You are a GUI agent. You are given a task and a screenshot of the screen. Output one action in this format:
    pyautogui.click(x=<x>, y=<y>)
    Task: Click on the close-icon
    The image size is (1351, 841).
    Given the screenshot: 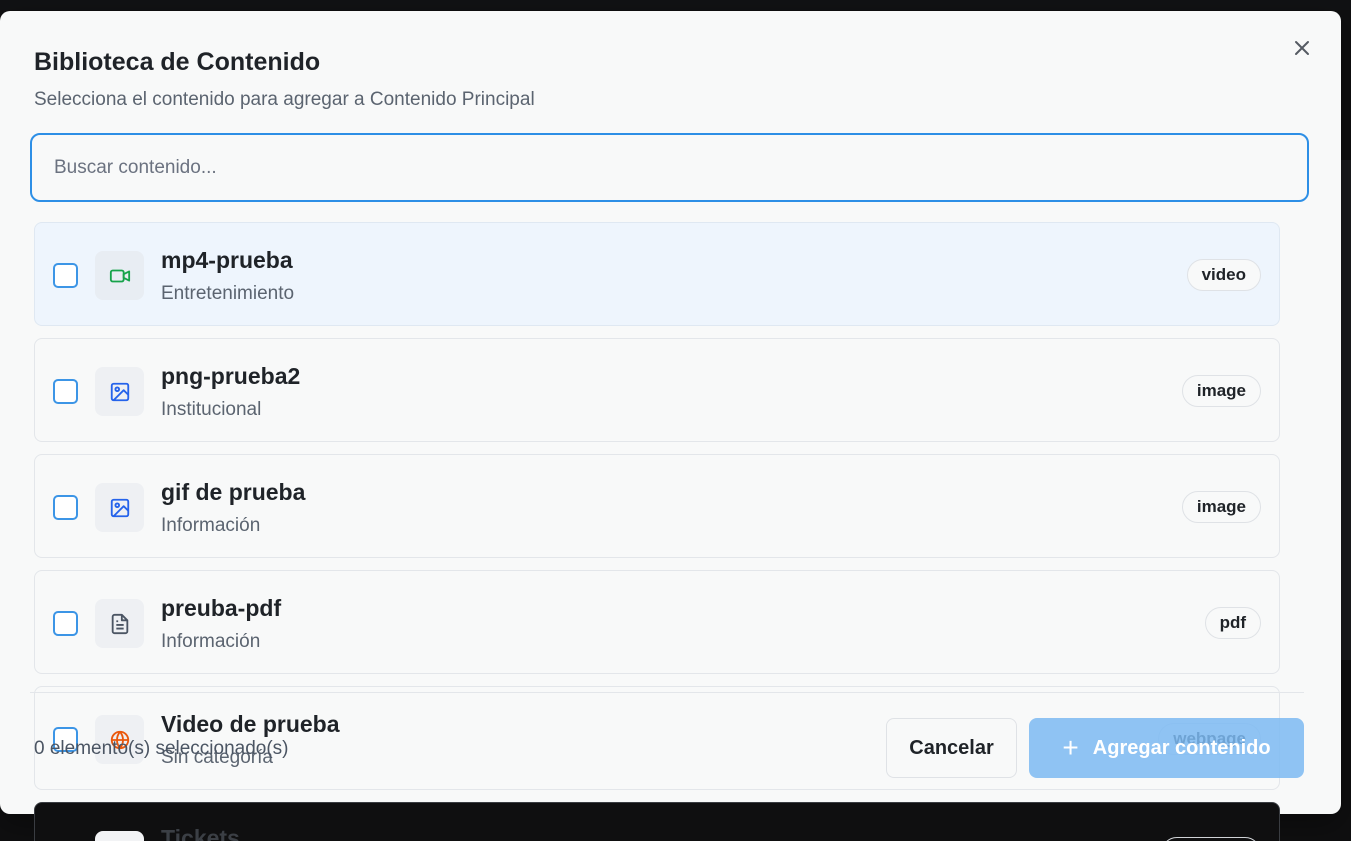 What is the action you would take?
    pyautogui.click(x=1302, y=48)
    